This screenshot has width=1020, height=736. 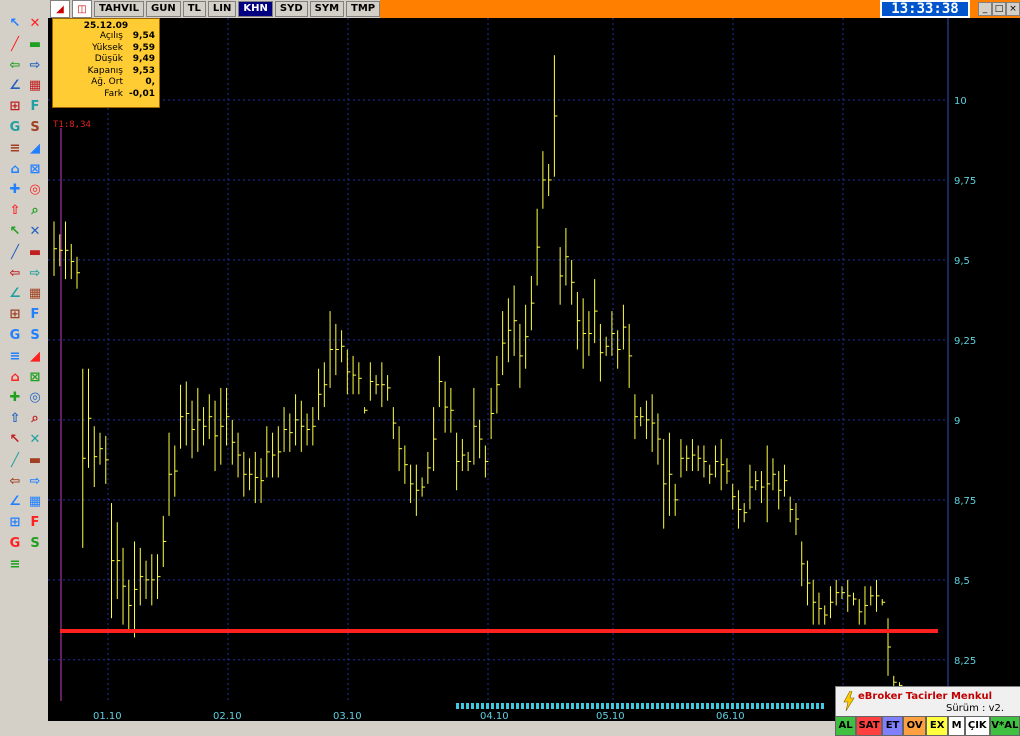 I want to click on y-tick-label: 9,25, so click(x=965, y=341).